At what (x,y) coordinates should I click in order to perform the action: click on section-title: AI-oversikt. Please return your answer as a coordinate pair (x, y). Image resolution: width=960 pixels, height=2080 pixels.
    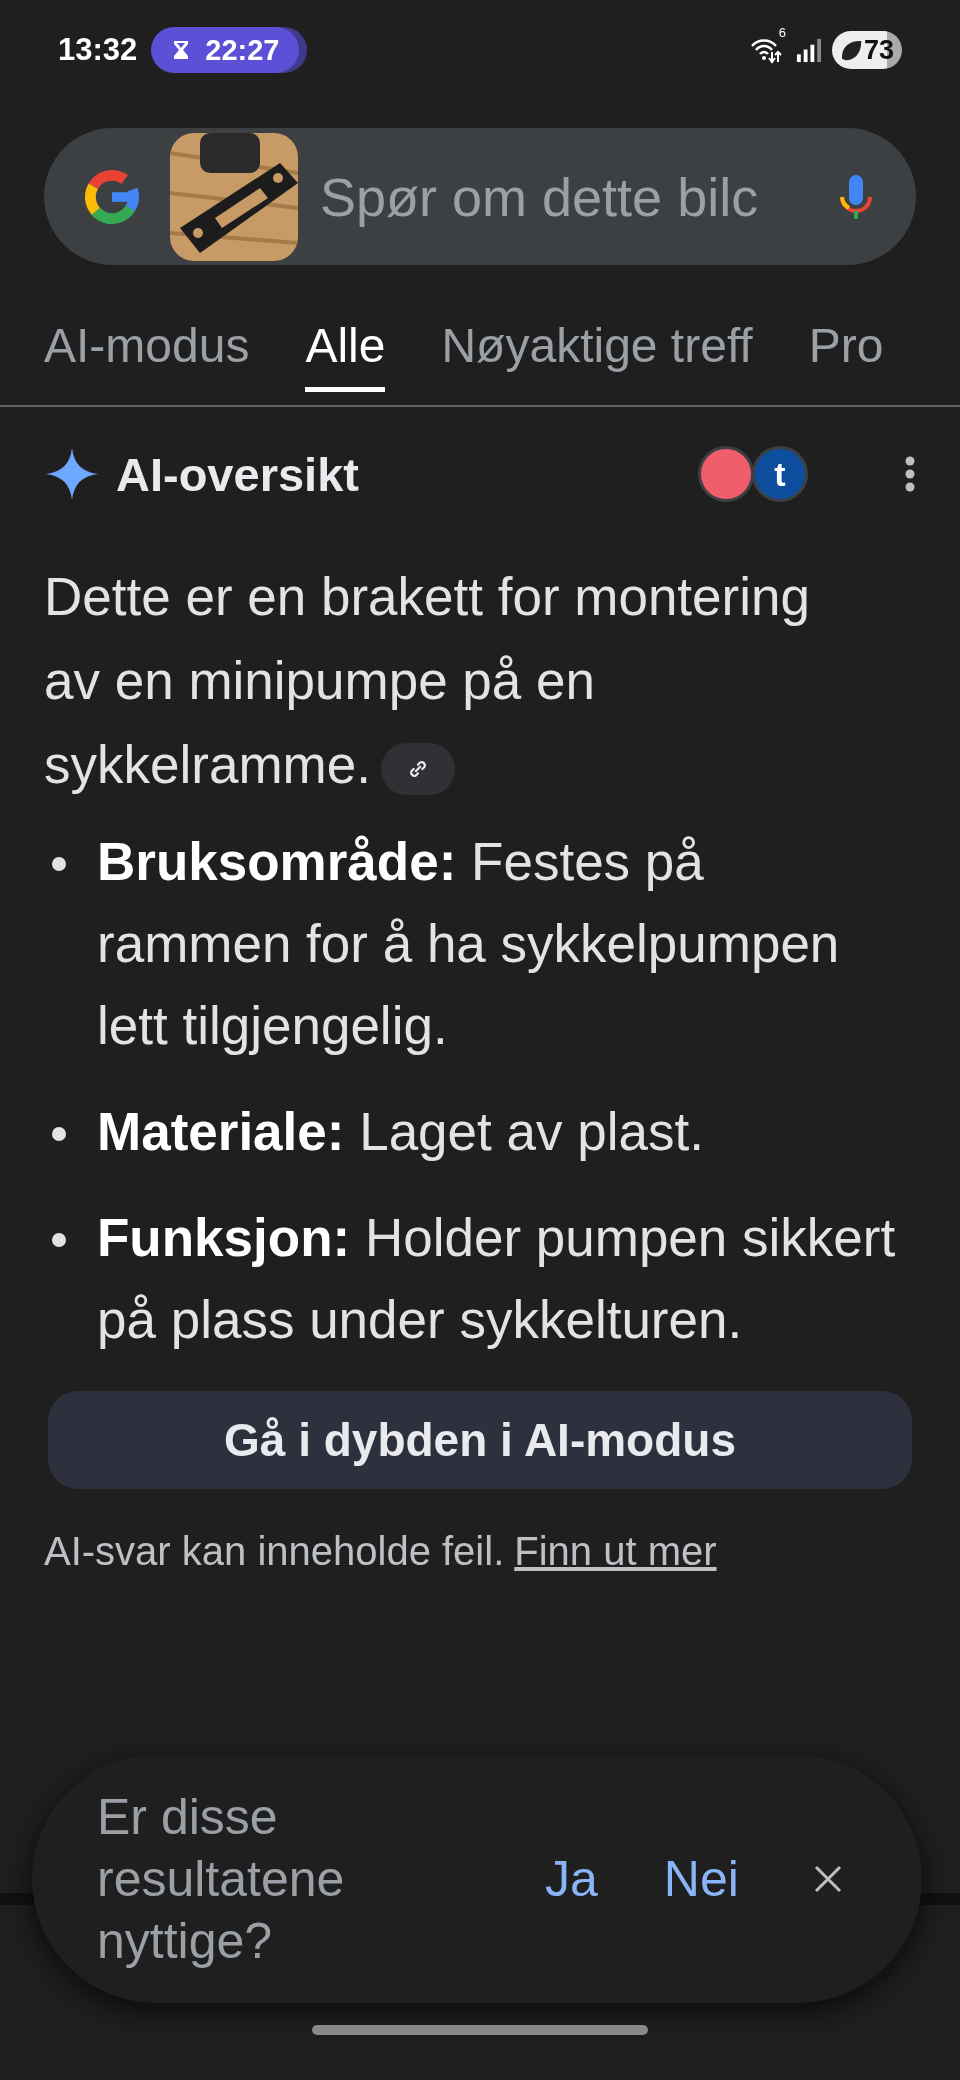
    Looking at the image, I should click on (238, 474).